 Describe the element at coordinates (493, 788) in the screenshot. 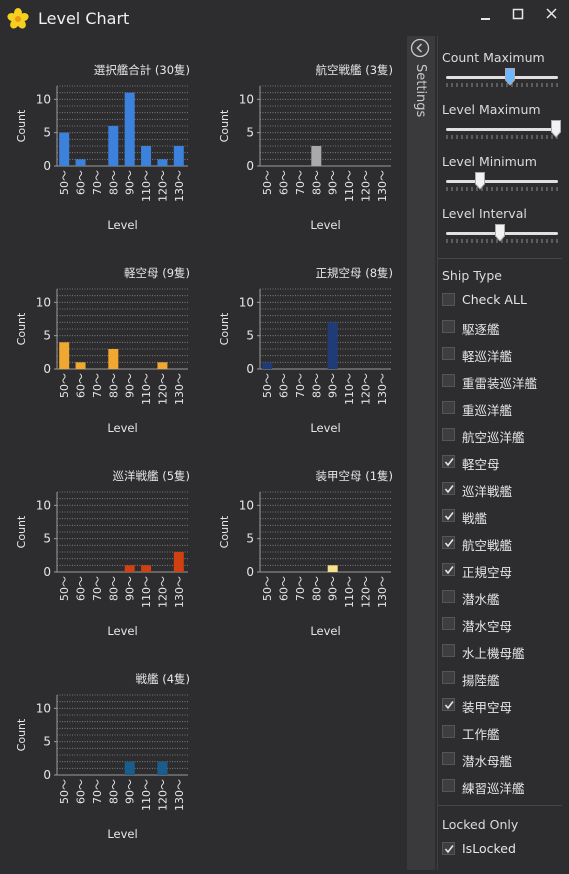

I see `checkbox-label: 練習巡洋艦` at that location.